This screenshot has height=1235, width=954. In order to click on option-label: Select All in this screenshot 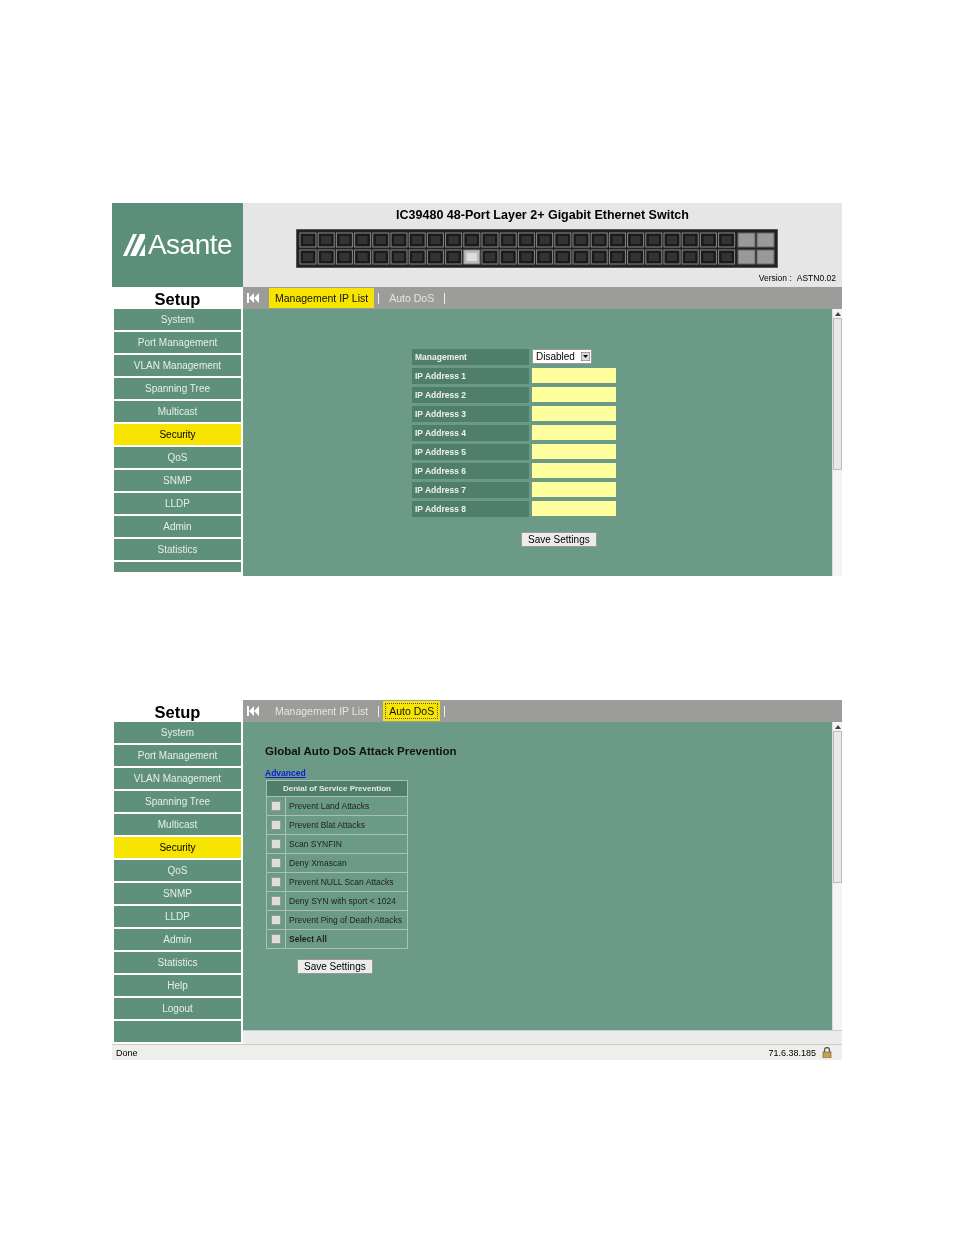, I will do `click(307, 939)`.